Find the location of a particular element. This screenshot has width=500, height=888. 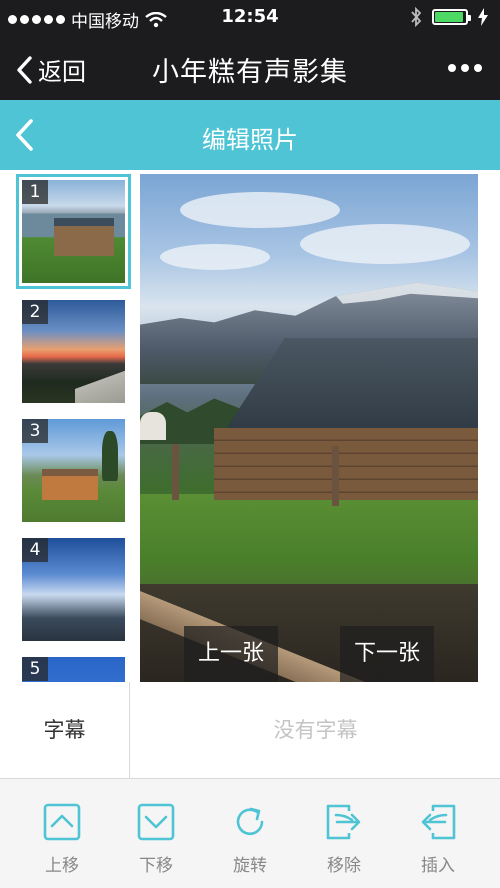

thumbnail-4: 4 is located at coordinates (73, 589).